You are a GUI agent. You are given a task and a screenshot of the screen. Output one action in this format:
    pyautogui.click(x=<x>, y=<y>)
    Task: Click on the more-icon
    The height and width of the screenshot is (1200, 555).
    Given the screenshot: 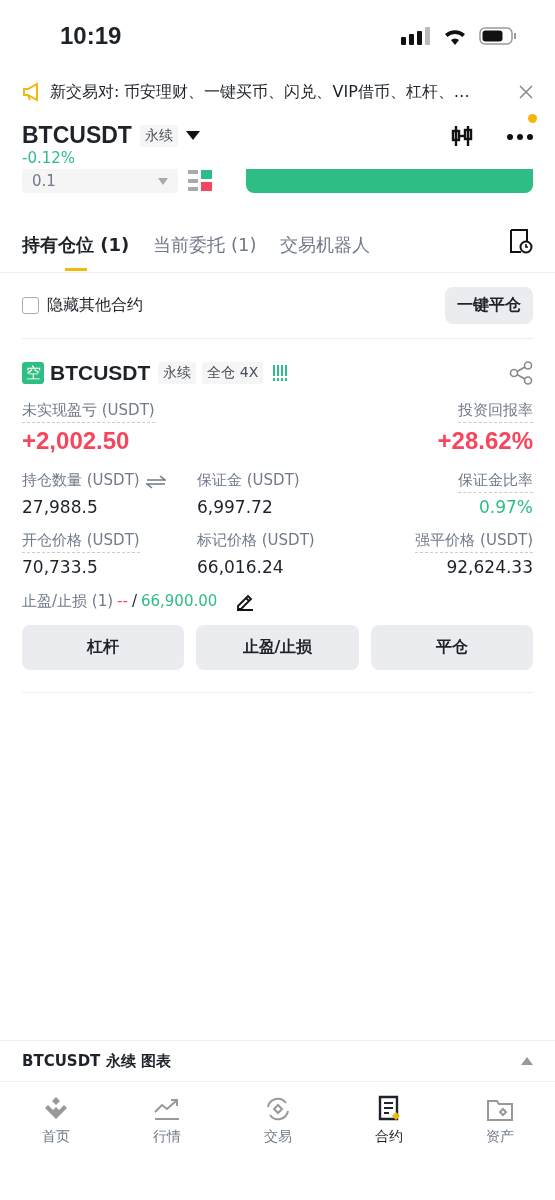 What is the action you would take?
    pyautogui.click(x=520, y=137)
    